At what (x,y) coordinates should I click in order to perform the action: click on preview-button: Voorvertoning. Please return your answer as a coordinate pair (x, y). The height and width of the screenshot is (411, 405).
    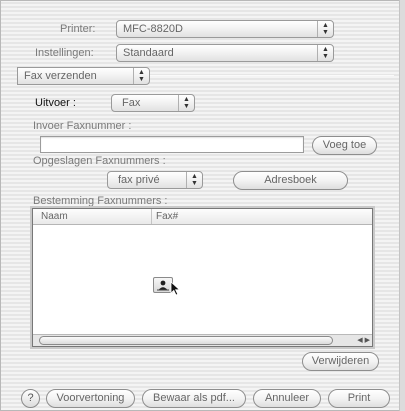
    Looking at the image, I should click on (90, 398).